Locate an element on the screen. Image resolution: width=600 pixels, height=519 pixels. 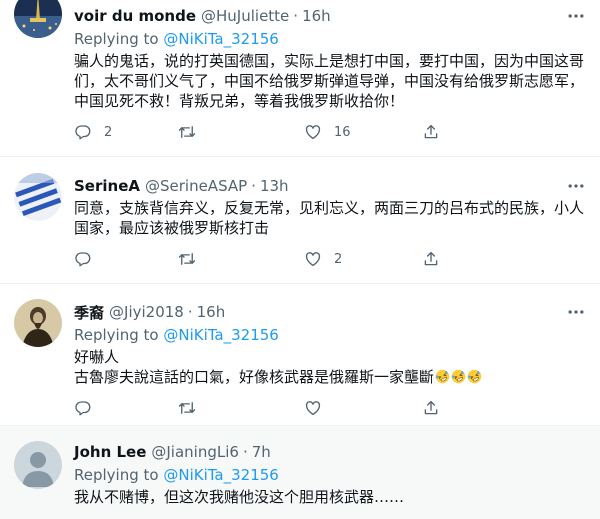
tweet-header: 季裔 @Jiyi2018 · 16h is located at coordinates (330, 312).